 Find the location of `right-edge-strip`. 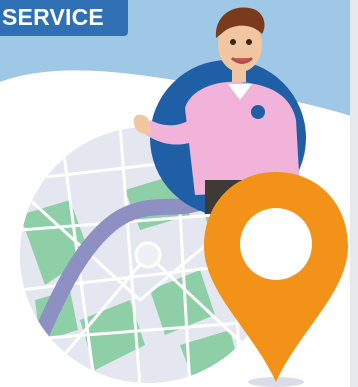

right-edge-strip is located at coordinates (354, 193).